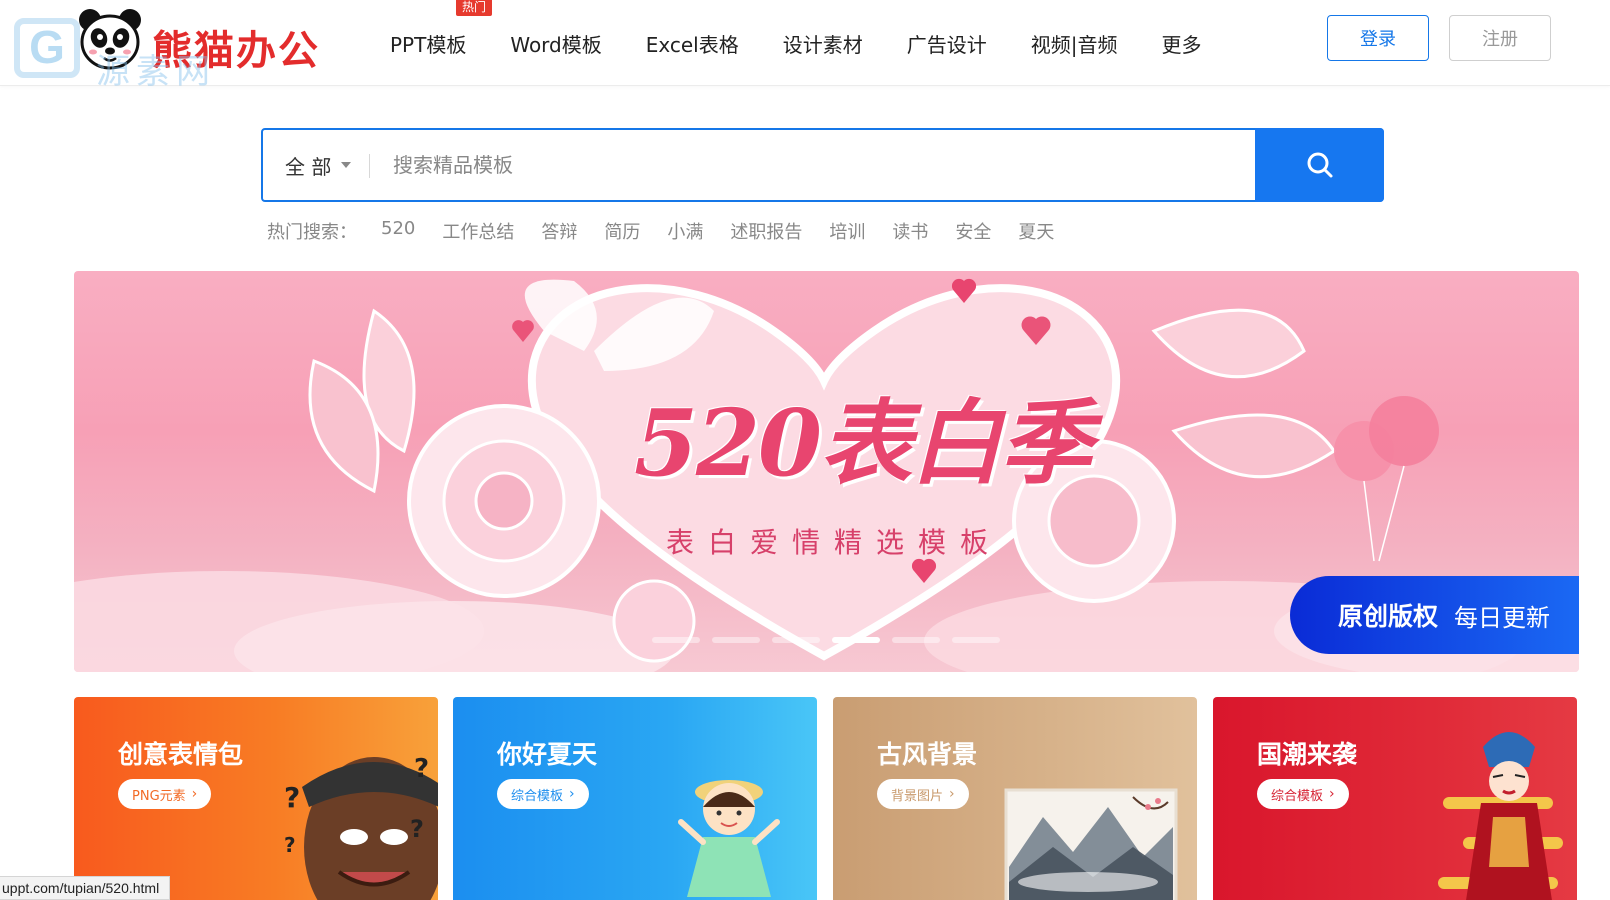 The width and height of the screenshot is (1610, 900). I want to click on search-input, so click(803, 165).